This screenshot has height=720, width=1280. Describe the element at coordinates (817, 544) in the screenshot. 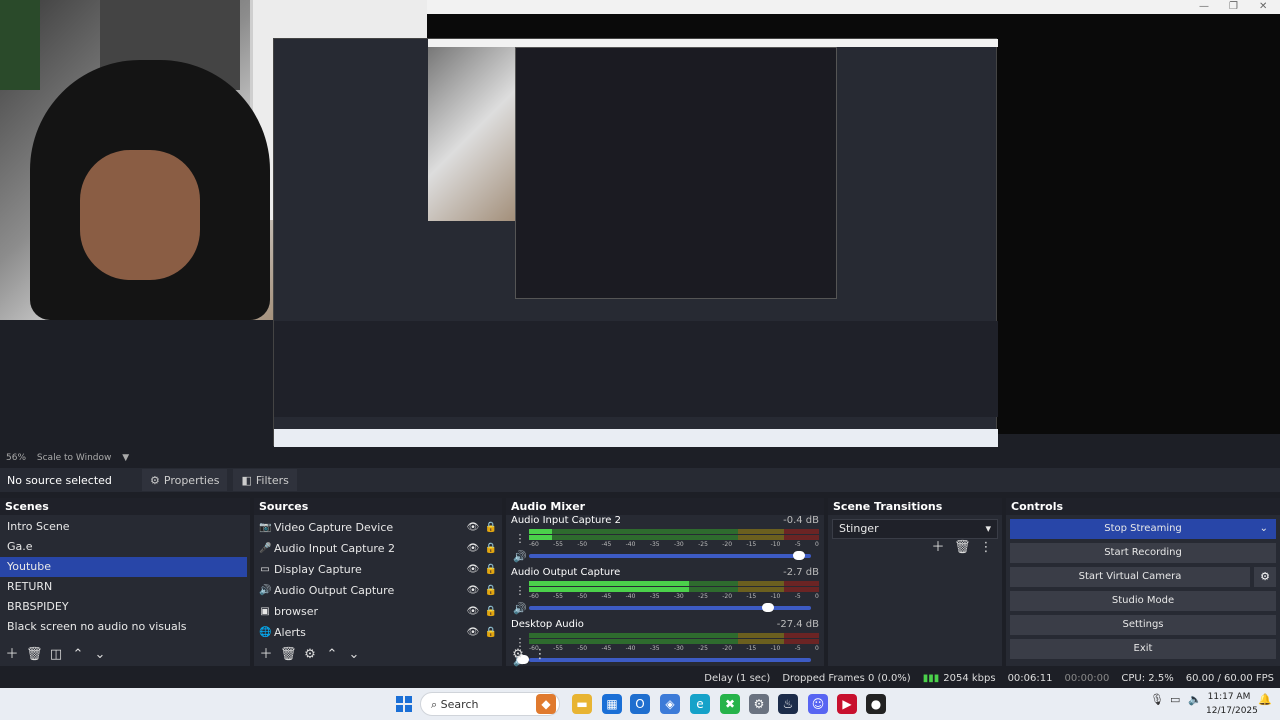

I see `meter-tick: 0` at that location.